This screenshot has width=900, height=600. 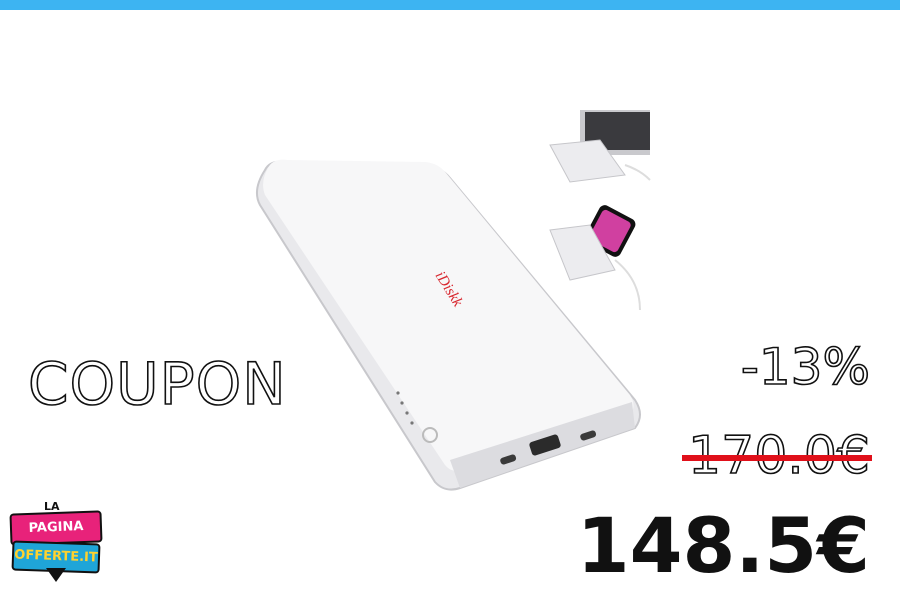 I want to click on new-price: 148.5€, so click(x=723, y=545).